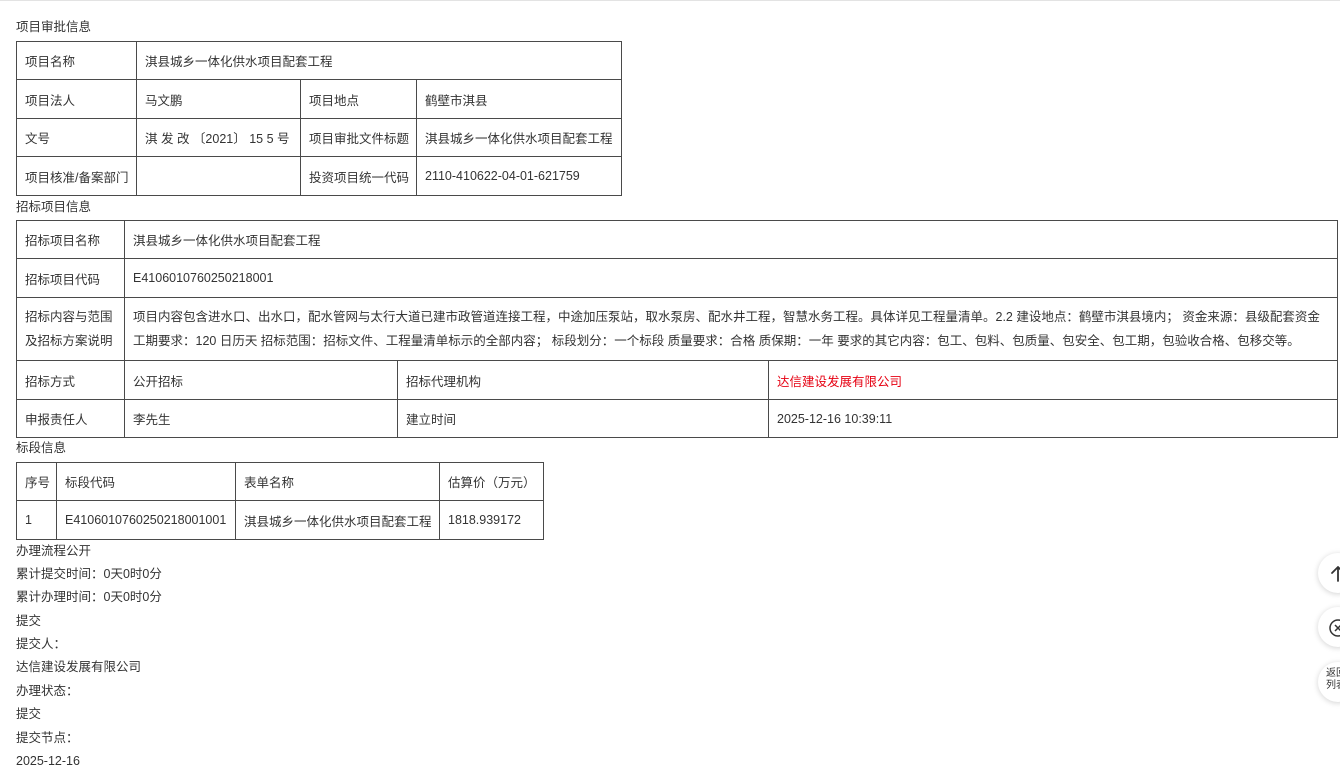 Image resolution: width=1340 pixels, height=769 pixels. I want to click on tender-code-label: 招标项目代码, so click(70, 278).